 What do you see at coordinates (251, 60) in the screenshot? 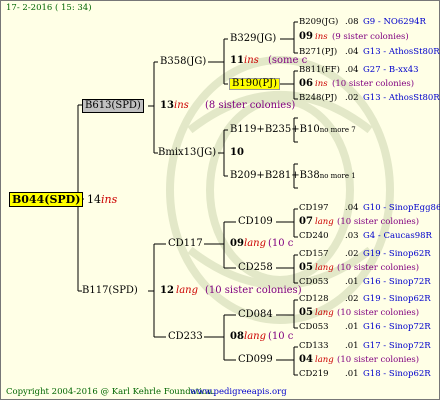
I see `b329-breed-tag: ins` at bounding box center [251, 60].